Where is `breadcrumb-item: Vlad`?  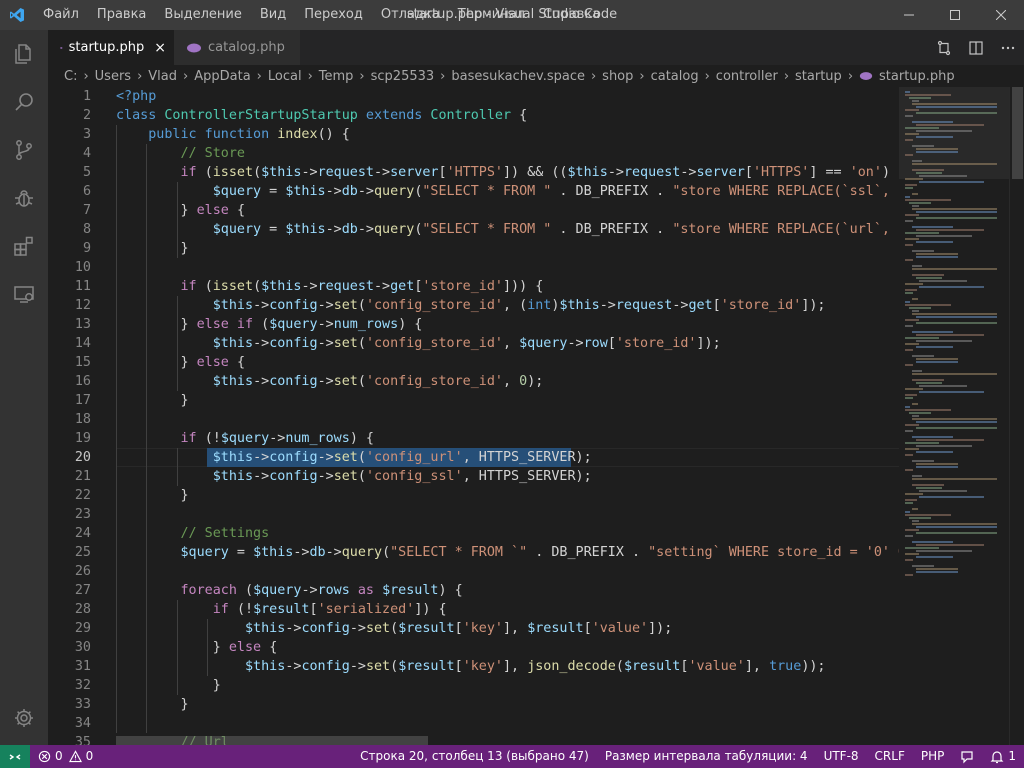 breadcrumb-item: Vlad is located at coordinates (162, 76).